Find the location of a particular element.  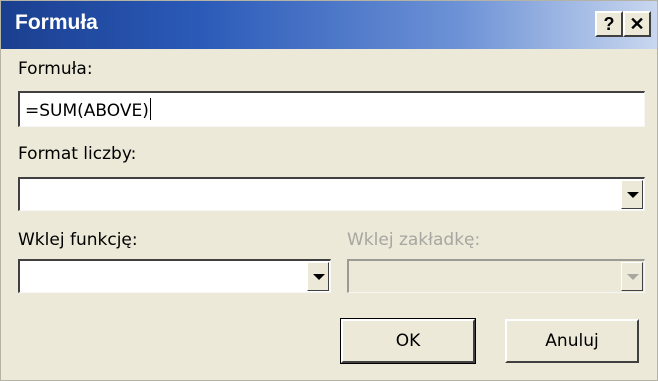

close-button: ✕ is located at coordinates (637, 24).